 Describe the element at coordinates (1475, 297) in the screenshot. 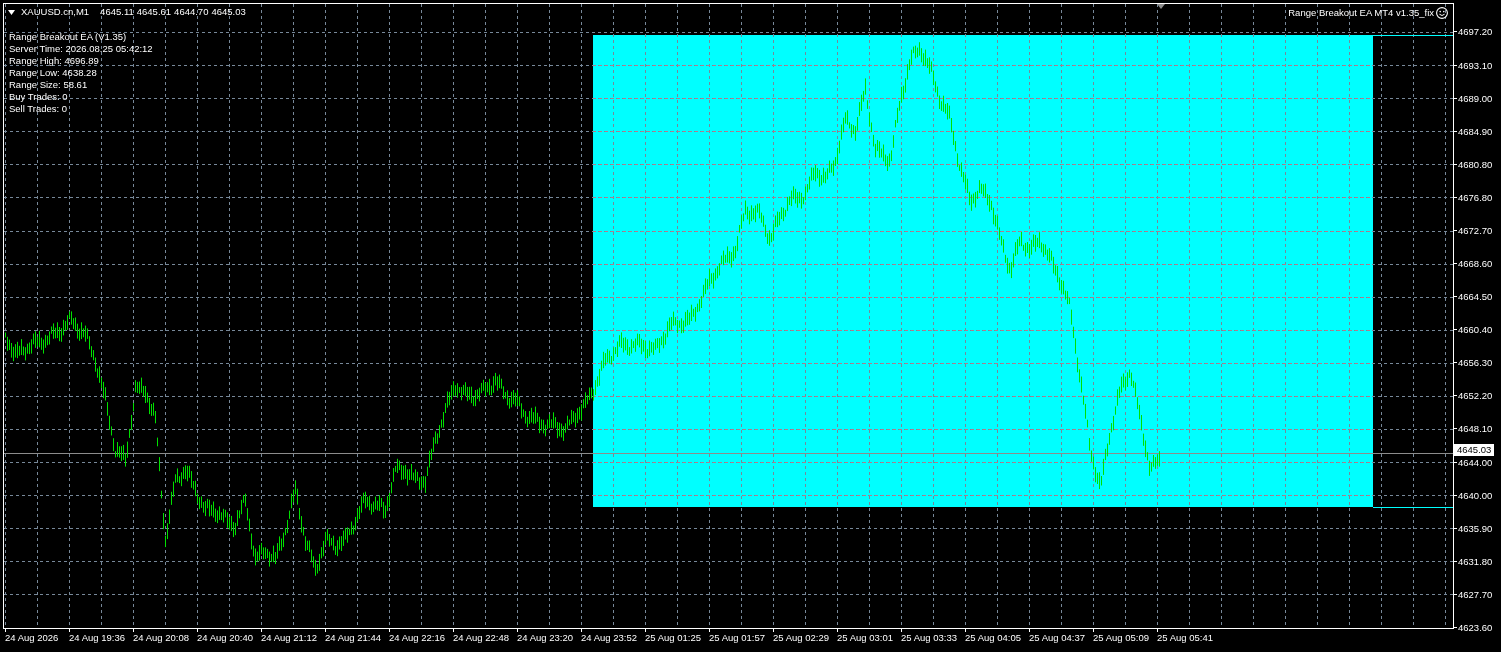

I see `price-label: 4664.50` at that location.